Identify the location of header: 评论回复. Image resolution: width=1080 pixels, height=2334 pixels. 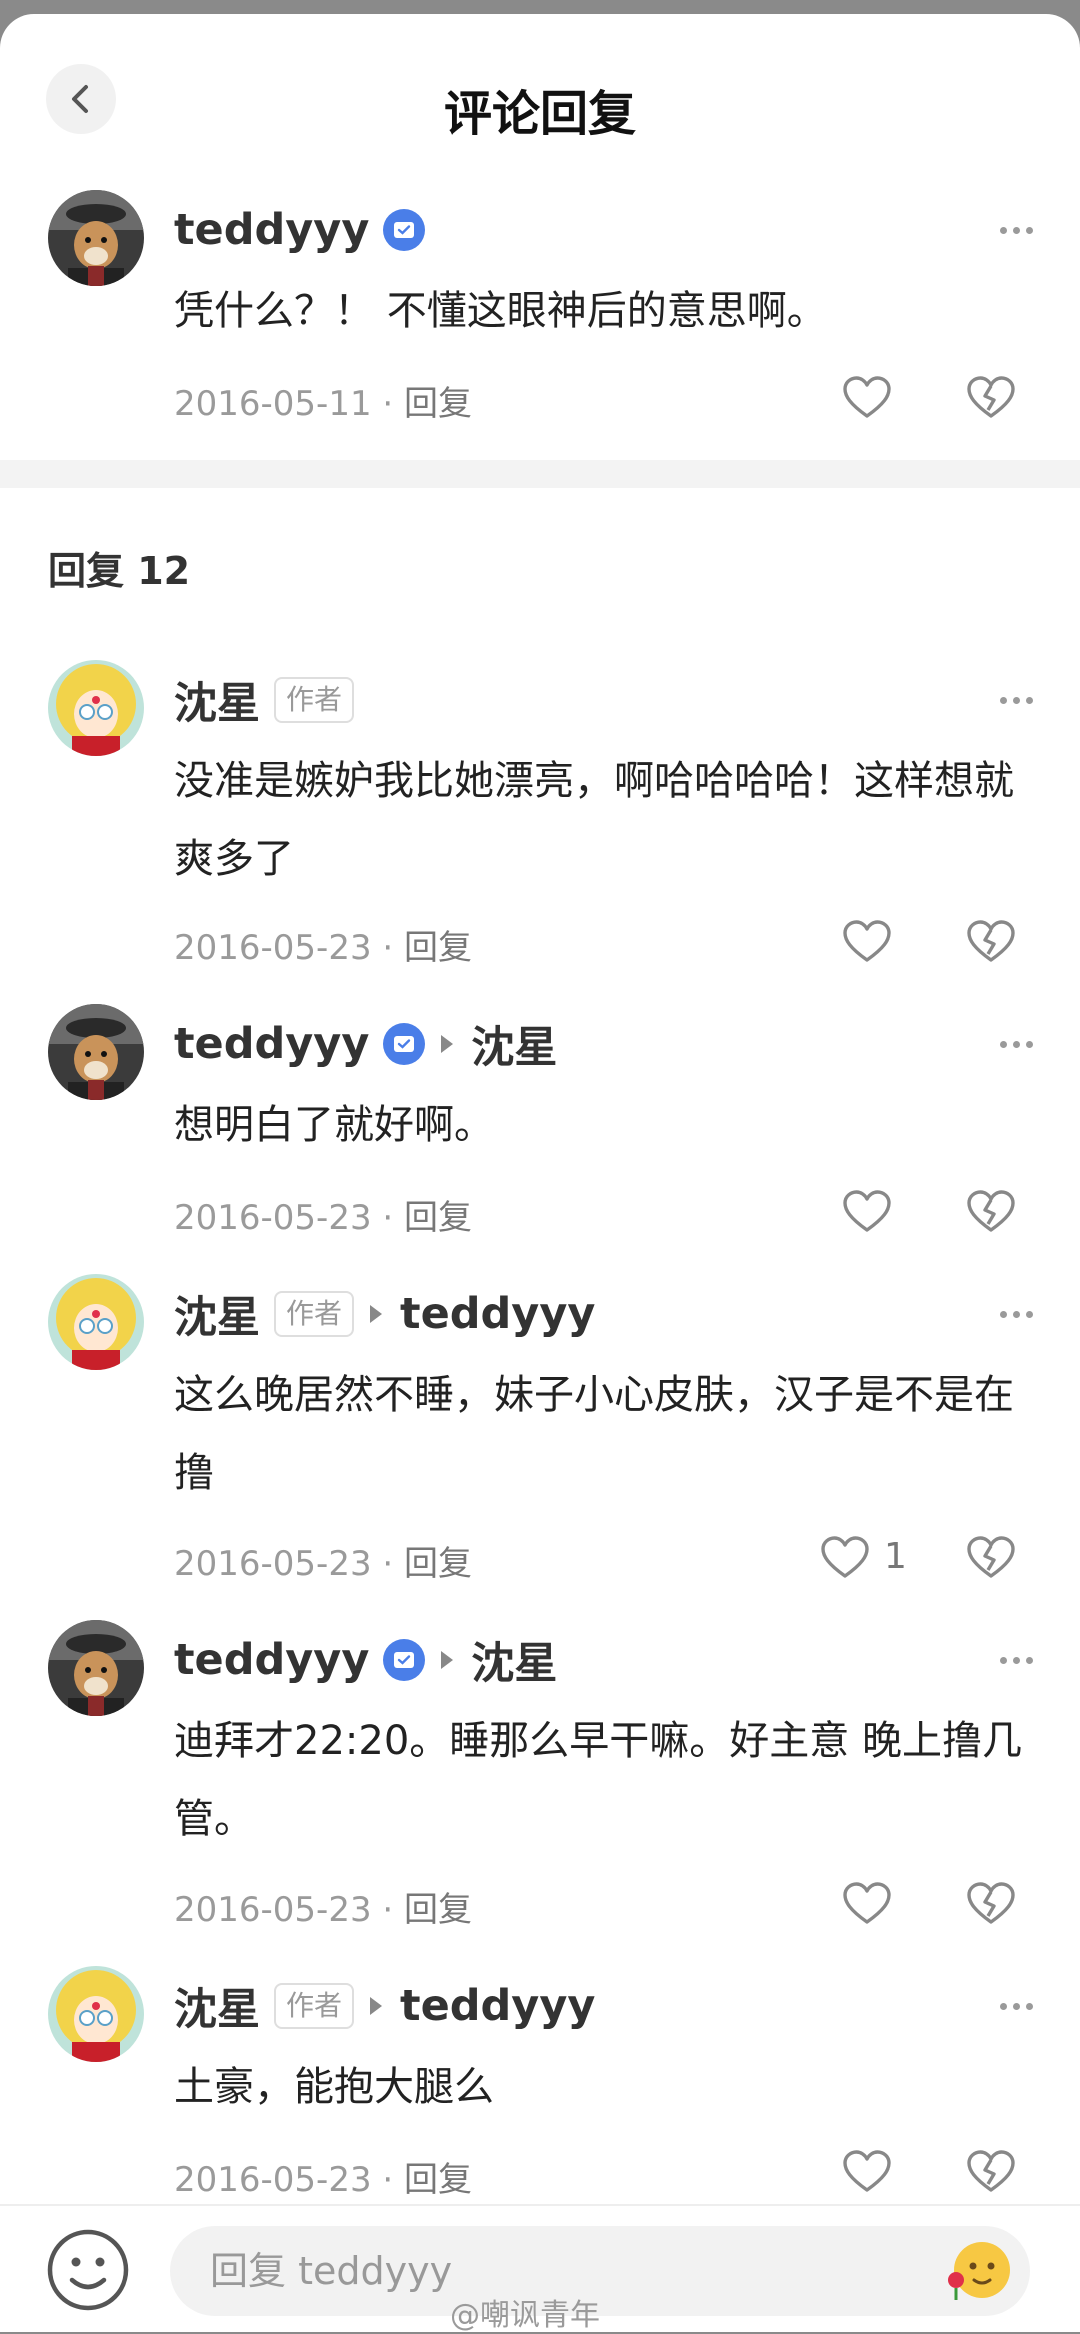
(540, 102).